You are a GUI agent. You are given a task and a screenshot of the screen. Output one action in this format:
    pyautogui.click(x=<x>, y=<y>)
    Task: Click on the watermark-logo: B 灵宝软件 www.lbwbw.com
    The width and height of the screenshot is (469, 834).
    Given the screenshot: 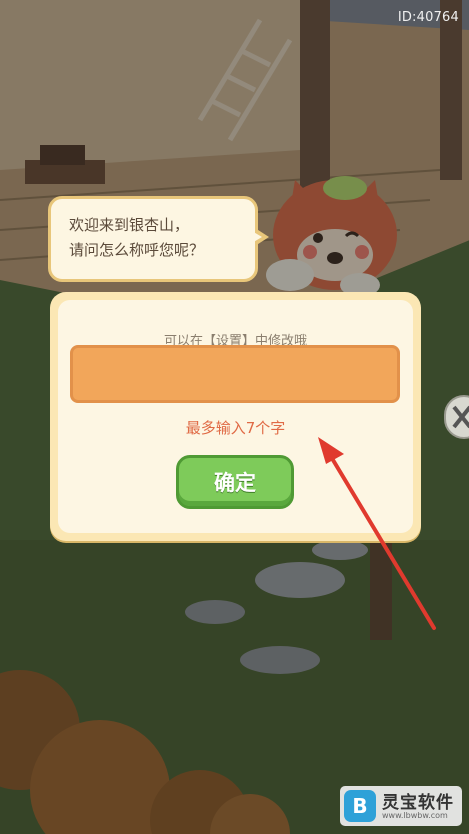 What is the action you would take?
    pyautogui.click(x=401, y=806)
    